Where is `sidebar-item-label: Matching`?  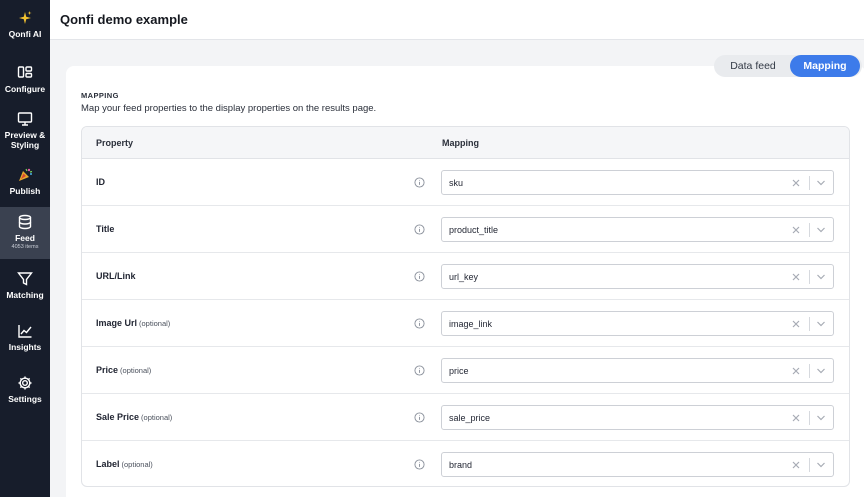 sidebar-item-label: Matching is located at coordinates (25, 295).